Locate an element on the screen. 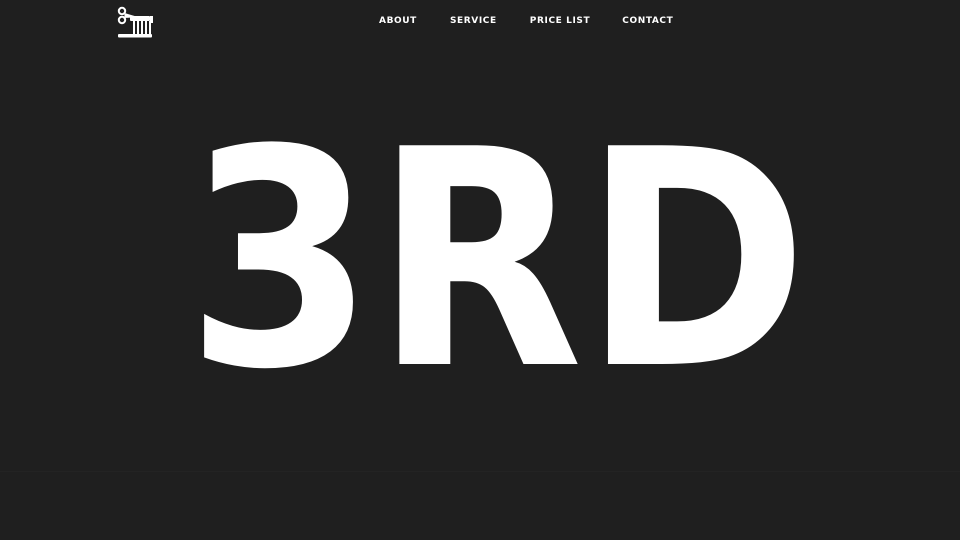 This screenshot has height=540, width=960. main-nav: ABOUT SERVICE PRICE LIST CONTACT is located at coordinates (526, 21).